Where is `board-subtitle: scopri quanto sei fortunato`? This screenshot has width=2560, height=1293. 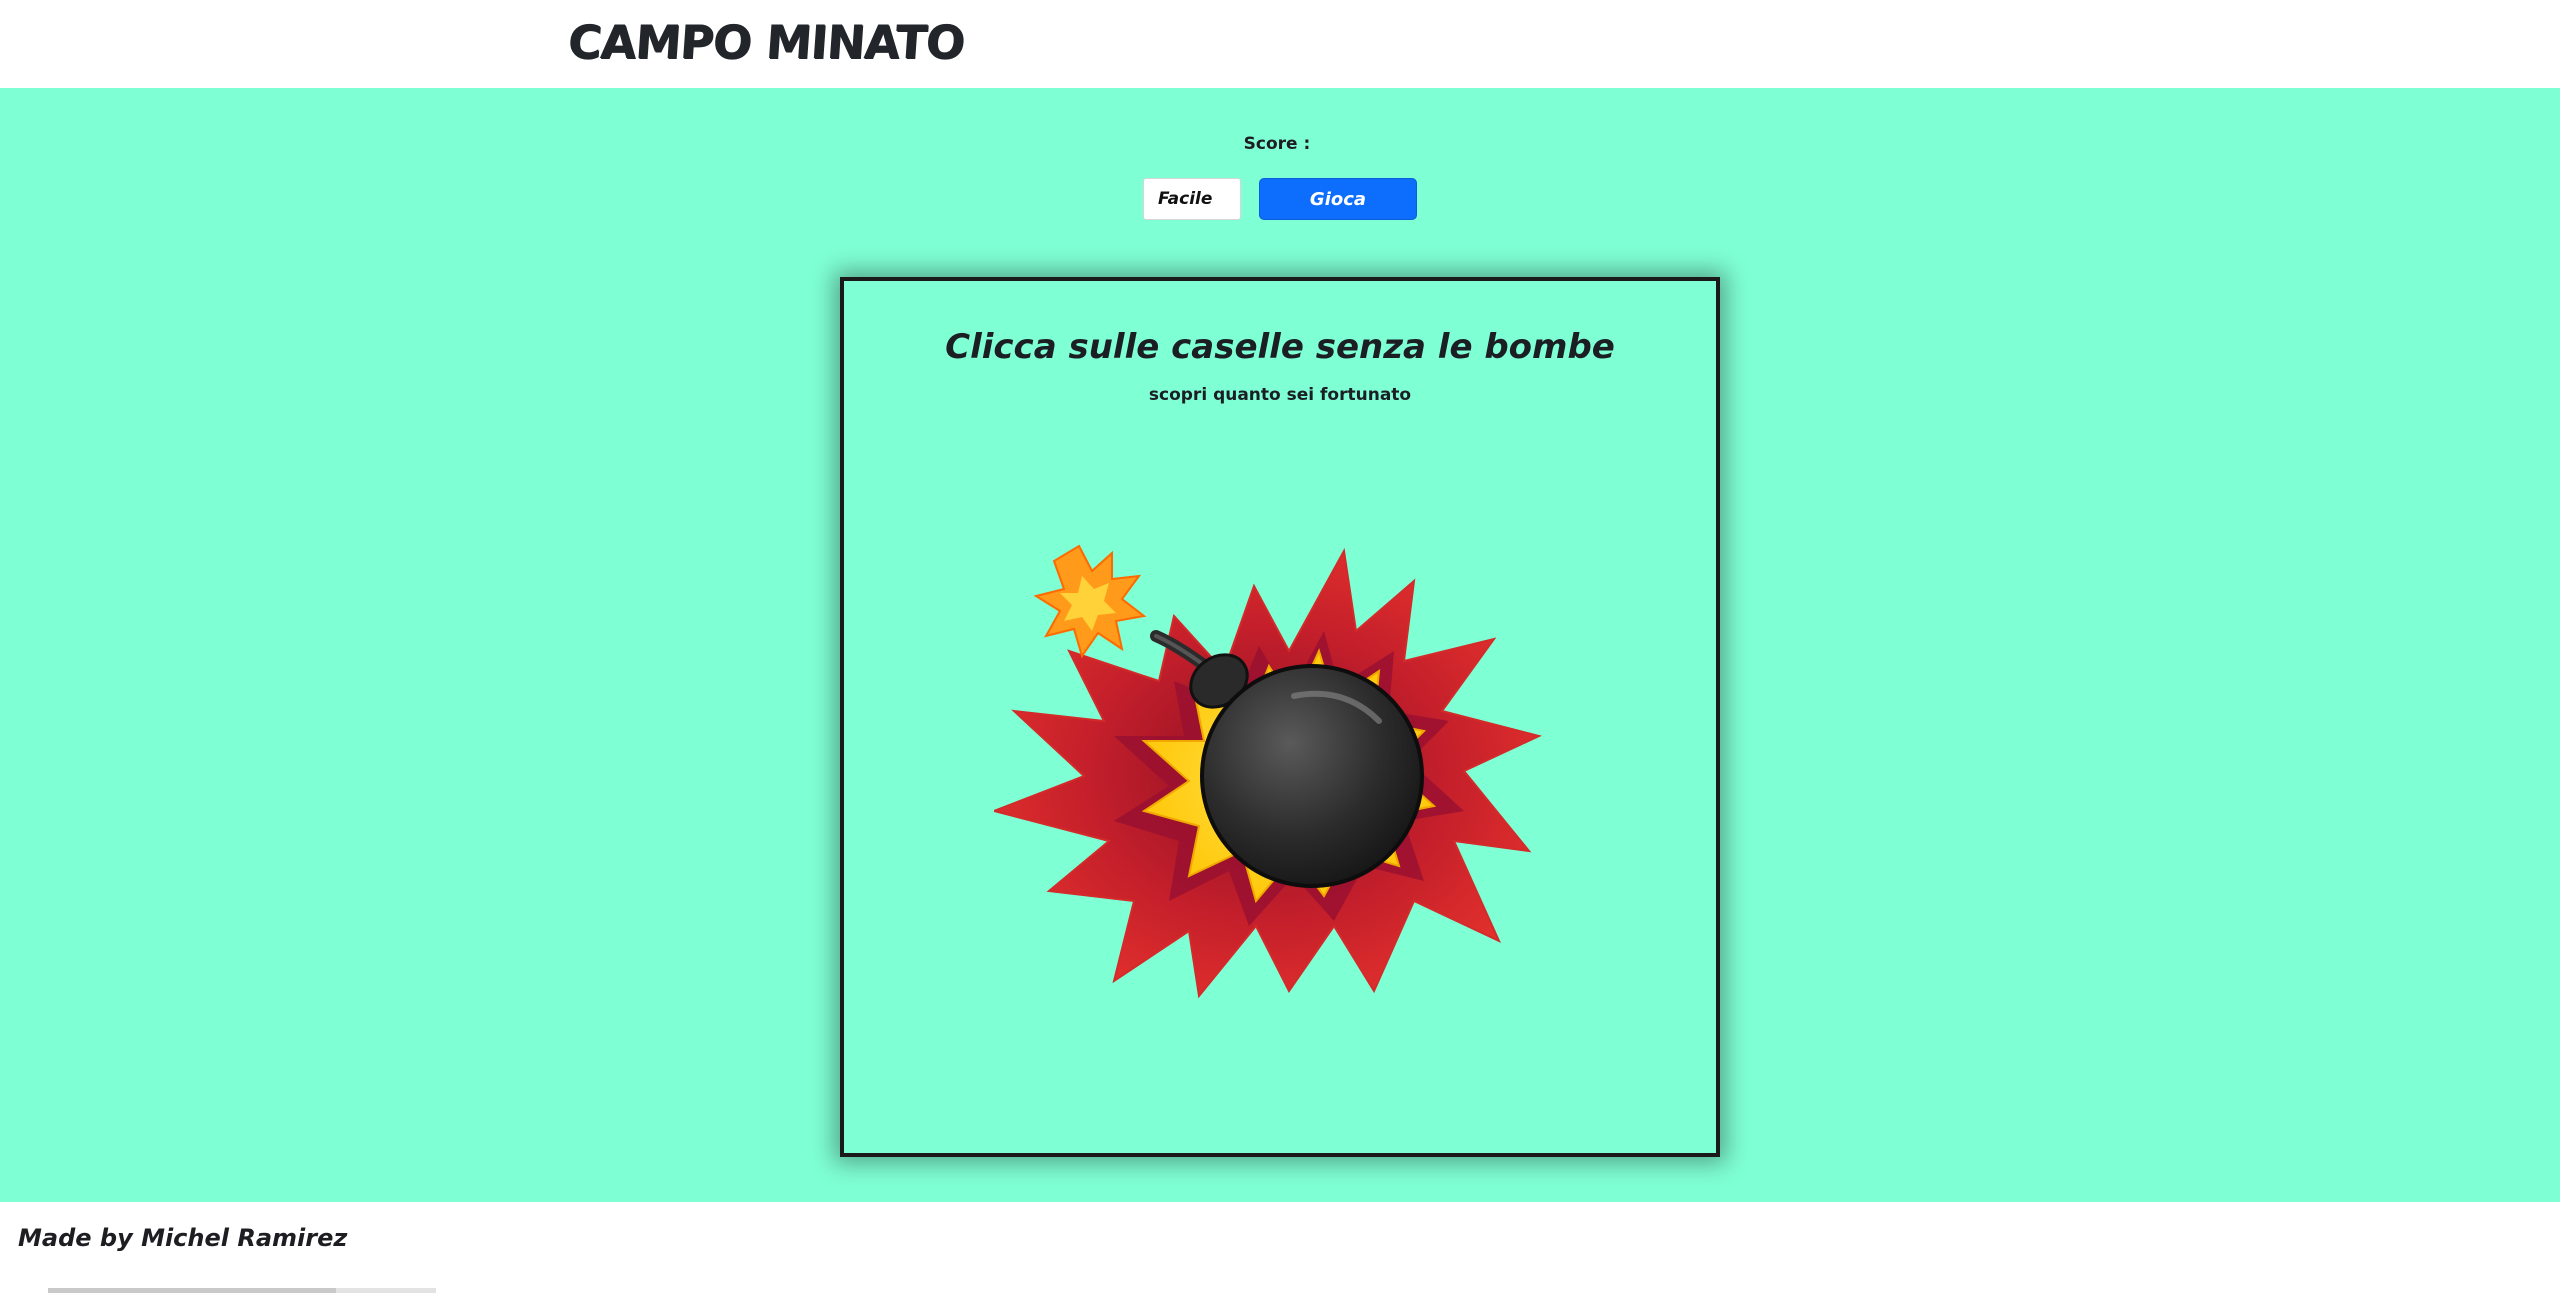
board-subtitle: scopri quanto sei fortunato is located at coordinates (1280, 395).